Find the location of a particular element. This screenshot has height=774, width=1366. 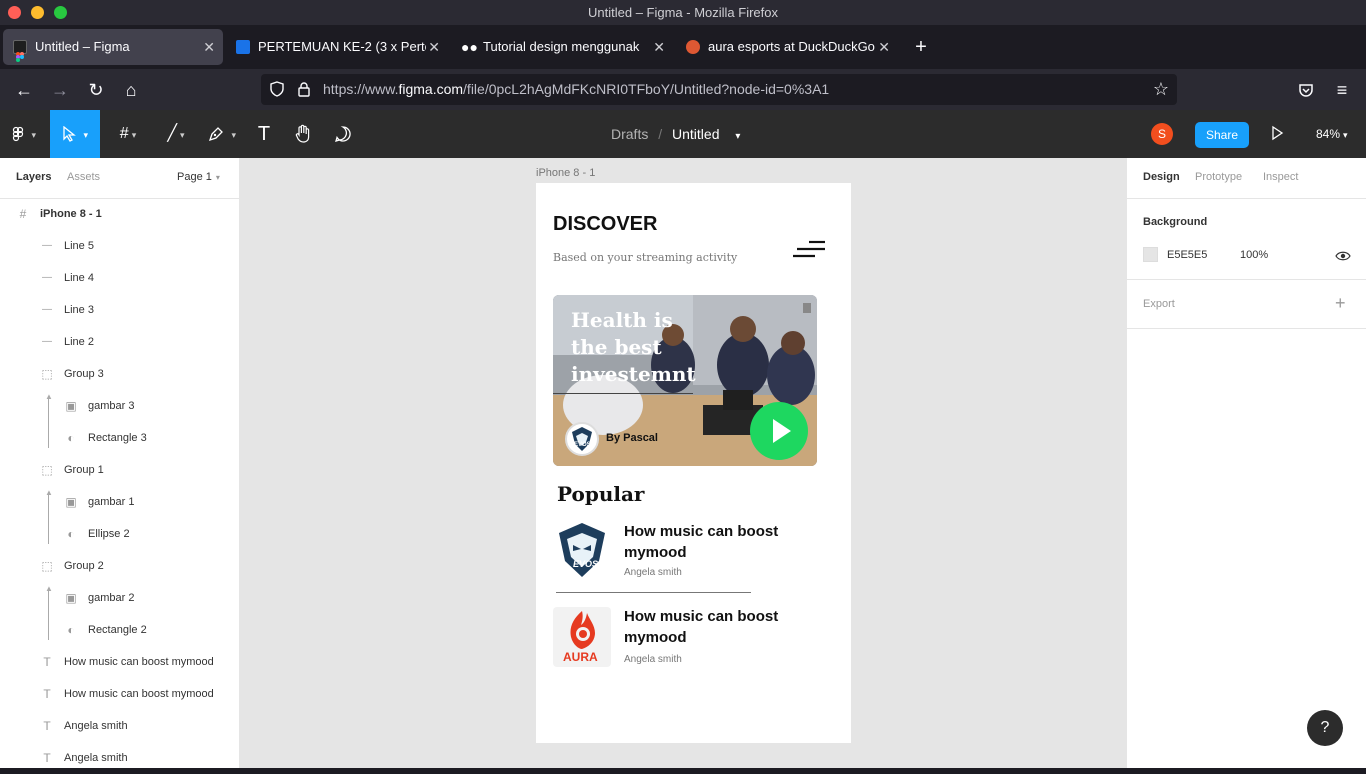

play-button is located at coordinates (779, 431).